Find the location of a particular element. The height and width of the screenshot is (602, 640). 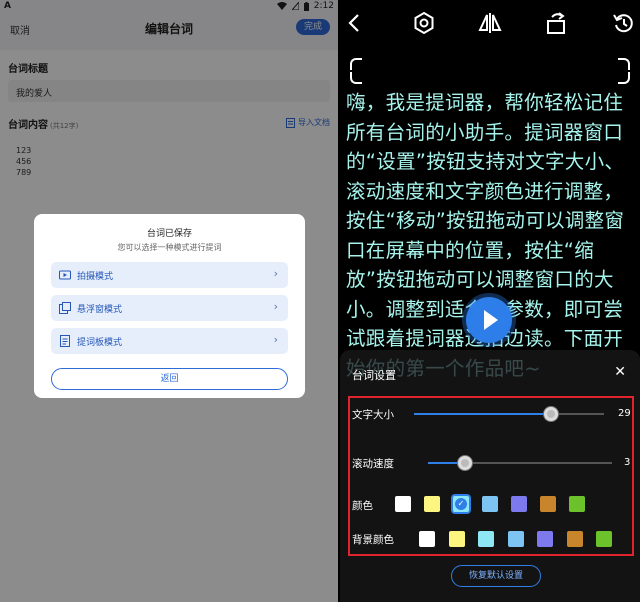

document-icon is located at coordinates (65, 341).